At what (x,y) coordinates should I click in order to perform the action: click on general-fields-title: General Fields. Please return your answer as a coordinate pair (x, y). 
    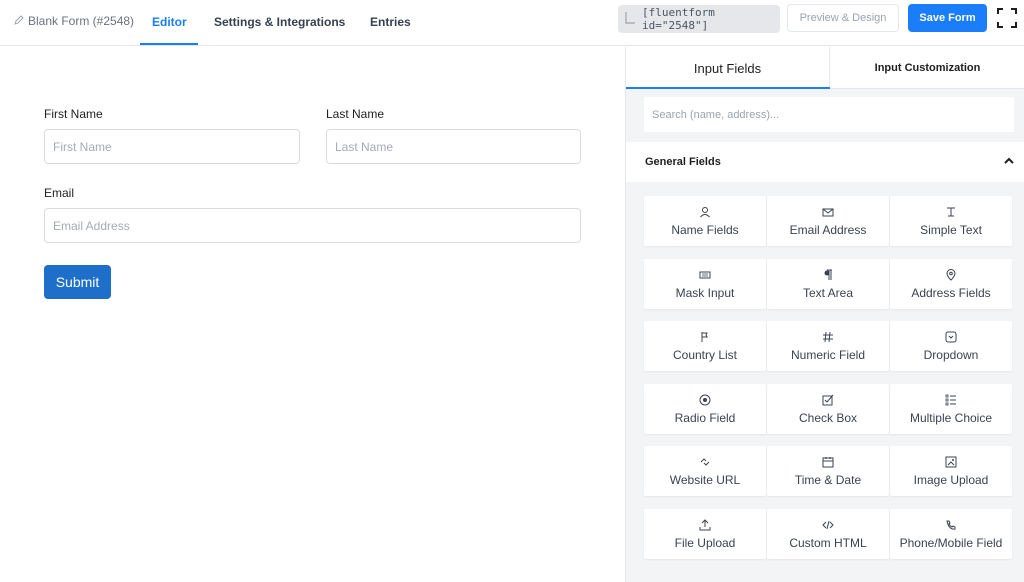
    Looking at the image, I should click on (683, 162).